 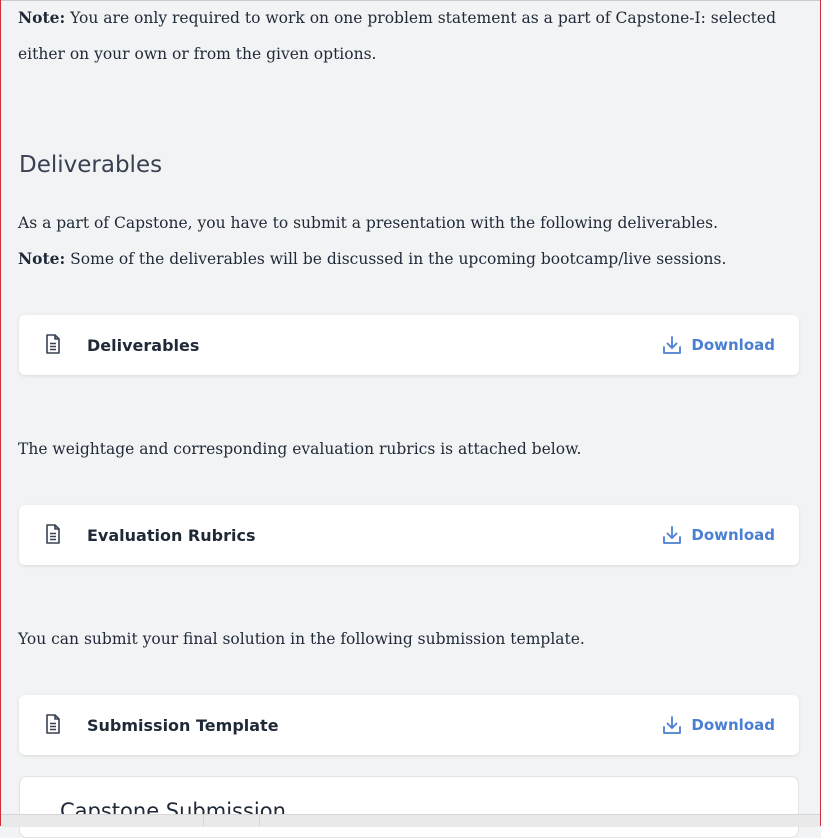 What do you see at coordinates (409, 725) in the screenshot?
I see `submission-template-card: Submission Template Download` at bounding box center [409, 725].